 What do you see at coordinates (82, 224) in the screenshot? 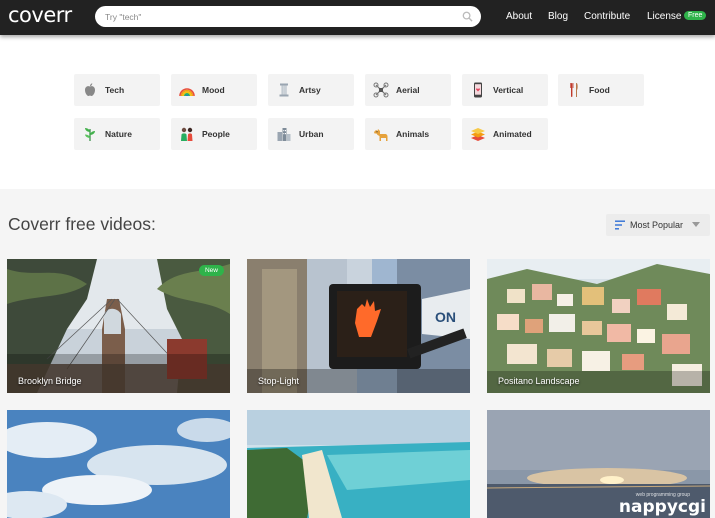
I see `section-title: Coverr free videos:` at bounding box center [82, 224].